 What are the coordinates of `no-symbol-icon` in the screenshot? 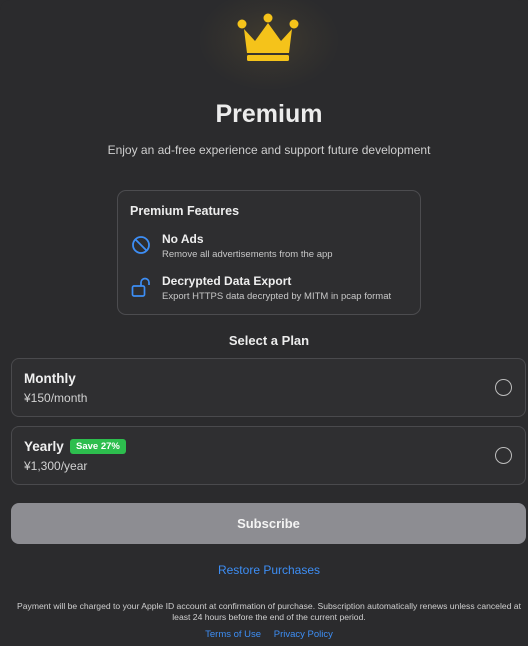 It's located at (141, 245).